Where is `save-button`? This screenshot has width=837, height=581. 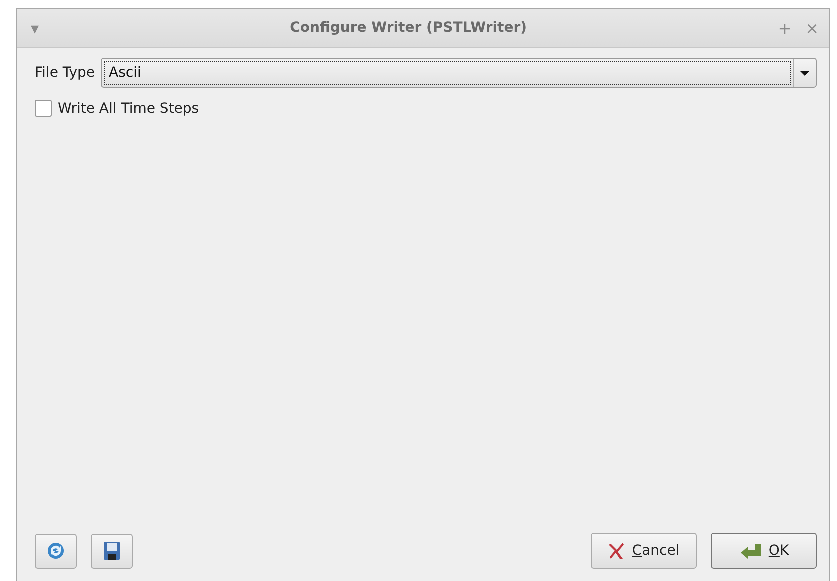
save-button is located at coordinates (112, 551).